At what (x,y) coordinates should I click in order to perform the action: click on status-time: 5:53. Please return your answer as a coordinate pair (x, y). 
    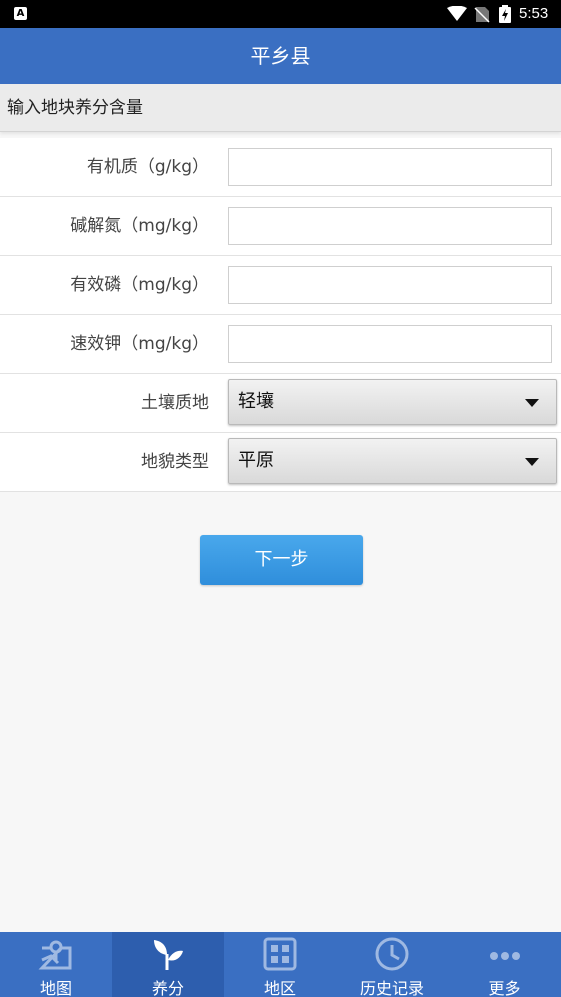
    Looking at the image, I should click on (534, 13).